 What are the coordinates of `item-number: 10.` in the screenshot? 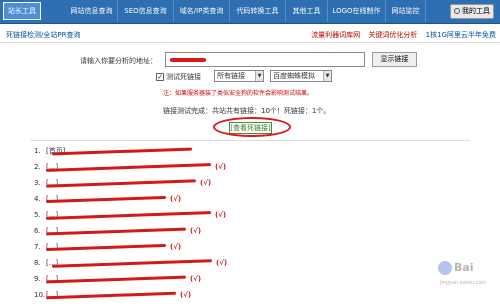 It's located at (40, 295).